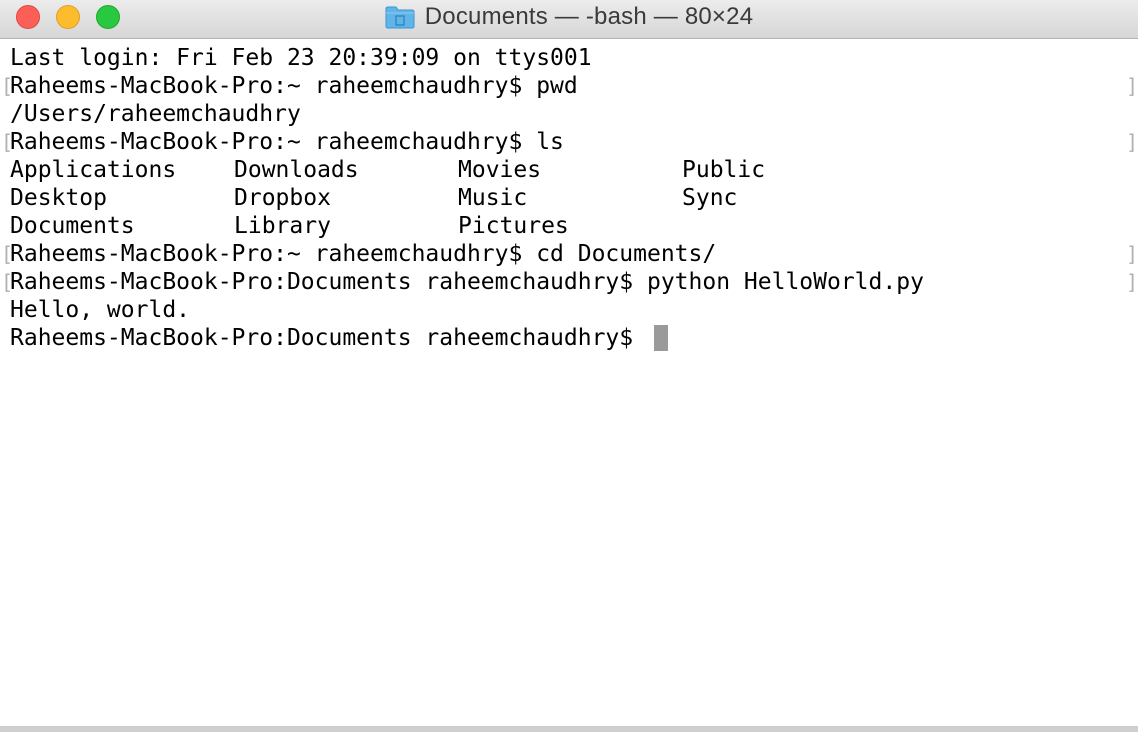 This screenshot has height=732, width=1138. What do you see at coordinates (155, 114) in the screenshot?
I see `pwd-output-line: /Users/raheemchaudhry` at bounding box center [155, 114].